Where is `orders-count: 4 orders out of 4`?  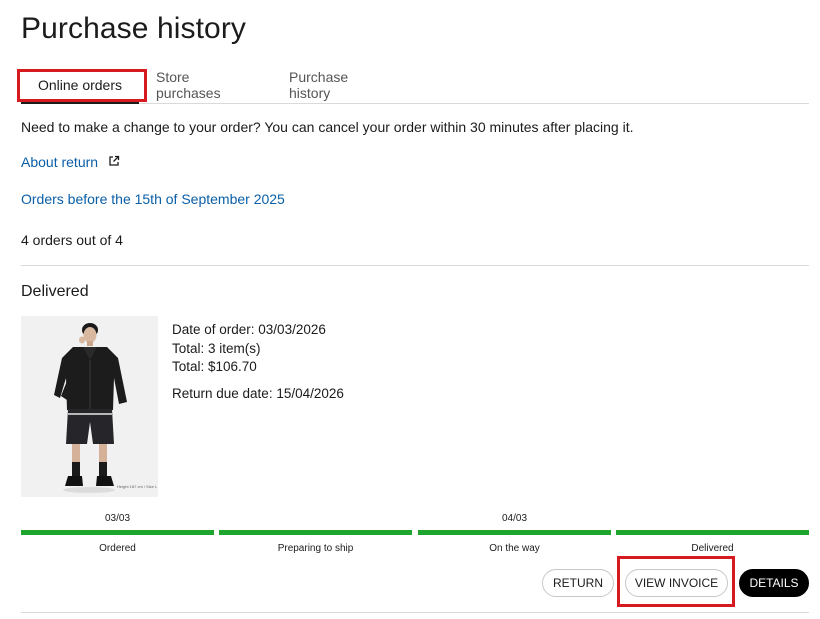
orders-count: 4 orders out of 4 is located at coordinates (72, 240).